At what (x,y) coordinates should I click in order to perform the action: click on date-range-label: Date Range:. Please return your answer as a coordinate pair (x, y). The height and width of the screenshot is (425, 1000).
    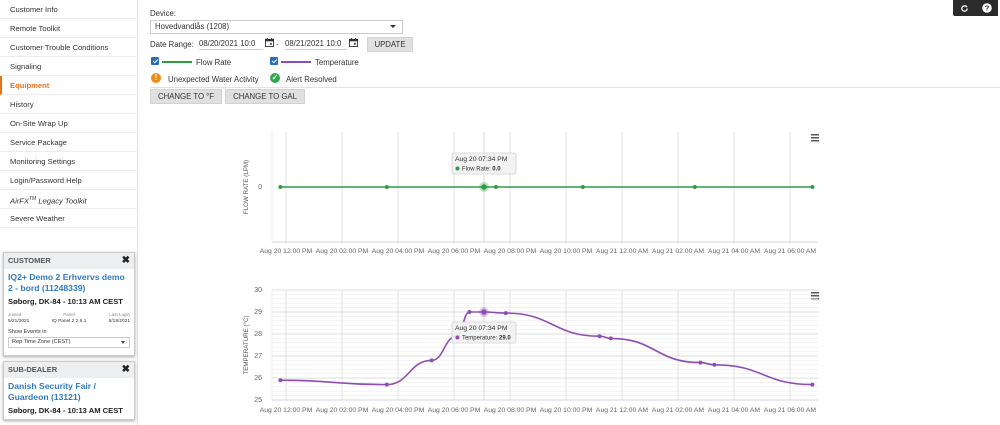
    Looking at the image, I should click on (172, 44).